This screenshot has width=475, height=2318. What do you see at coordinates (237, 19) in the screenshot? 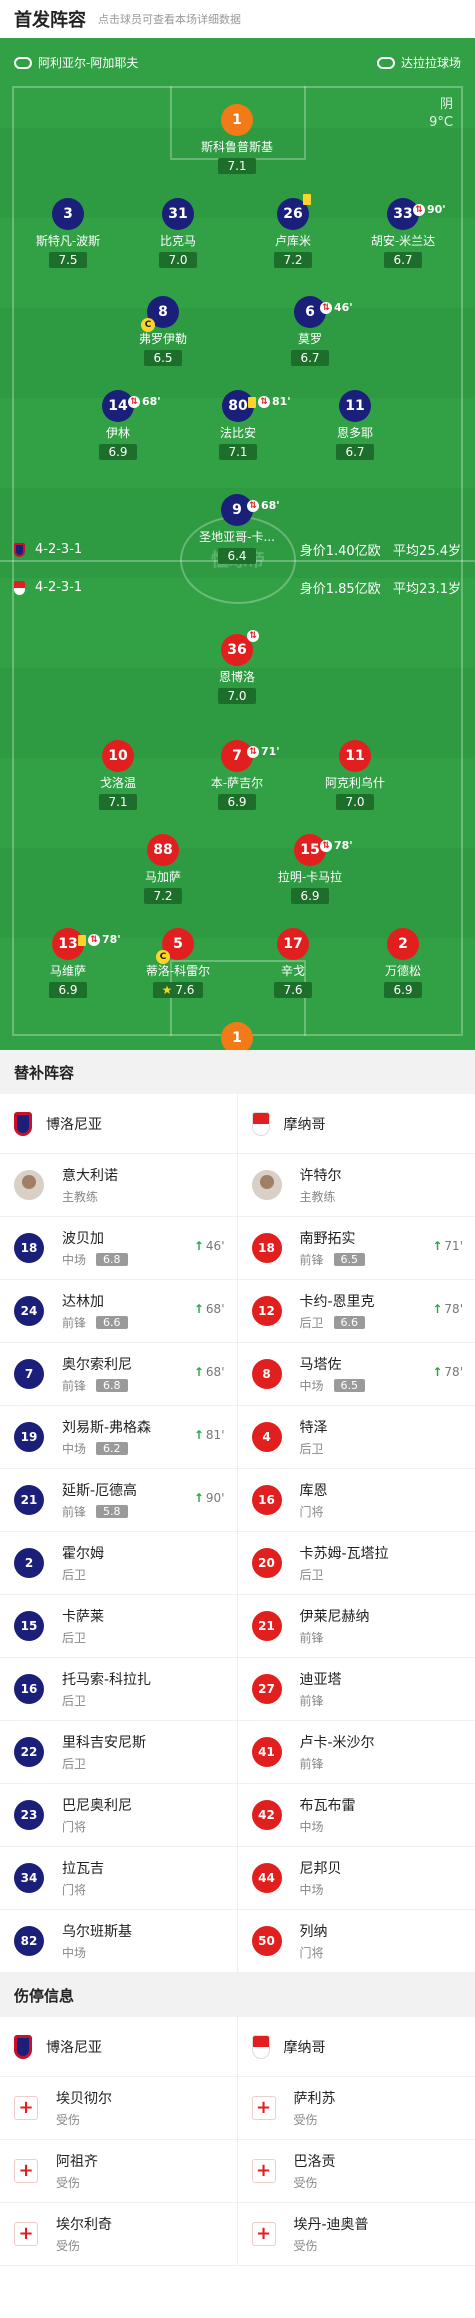
I see `lineup-header: 首发阵容 点击球员可查看本场详细数据` at bounding box center [237, 19].